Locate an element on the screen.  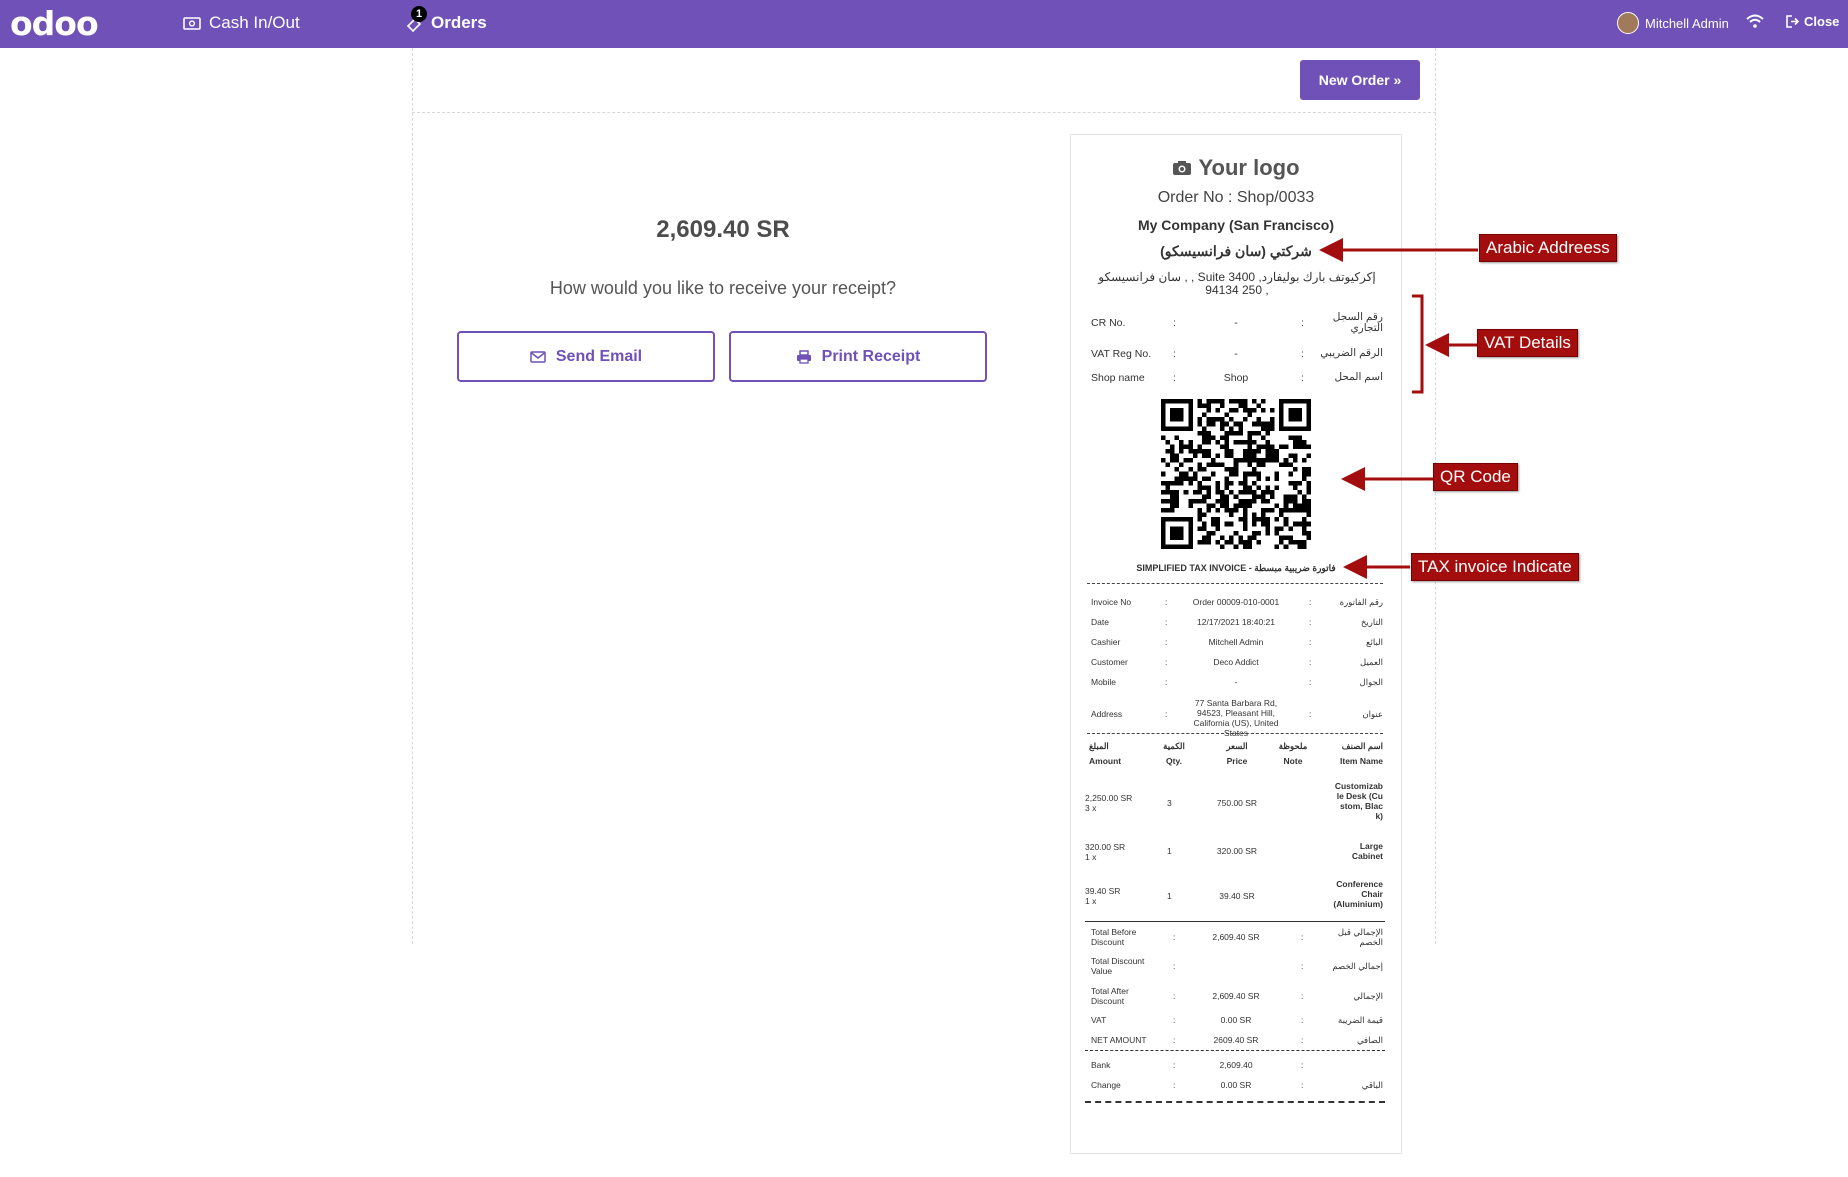
annotation-qr-code: QR Code is located at coordinates (1475, 477).